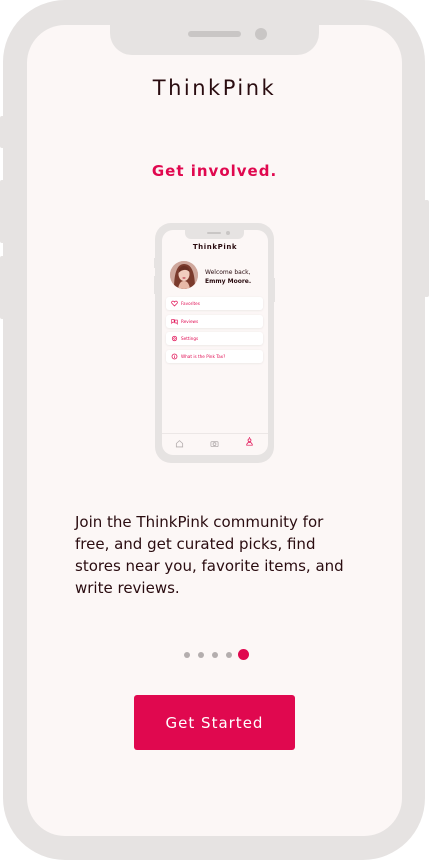 The height and width of the screenshot is (862, 429). Describe the element at coordinates (190, 321) in the screenshot. I see `menu-item-label: Reviews` at that location.